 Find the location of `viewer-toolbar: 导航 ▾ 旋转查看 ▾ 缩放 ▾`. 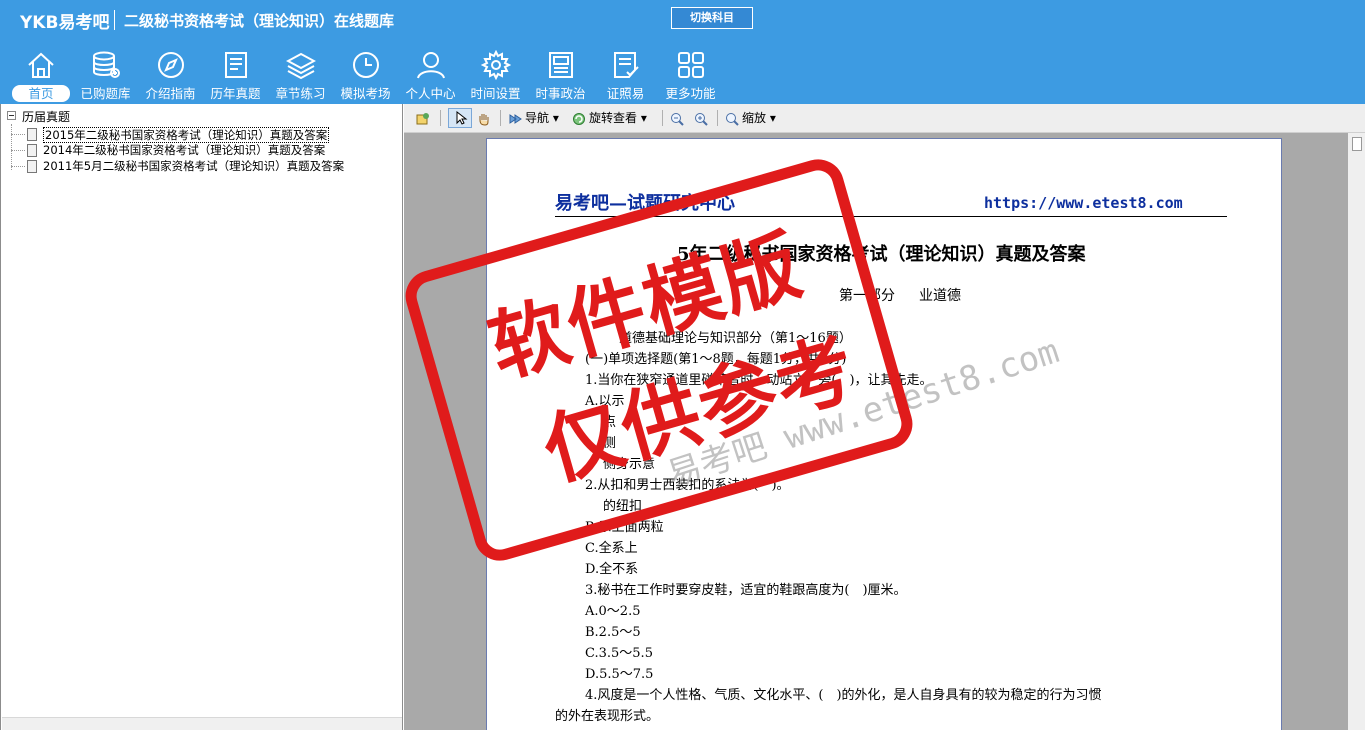

viewer-toolbar: 导航 ▾ 旋转查看 ▾ 缩放 ▾ is located at coordinates (884, 118).